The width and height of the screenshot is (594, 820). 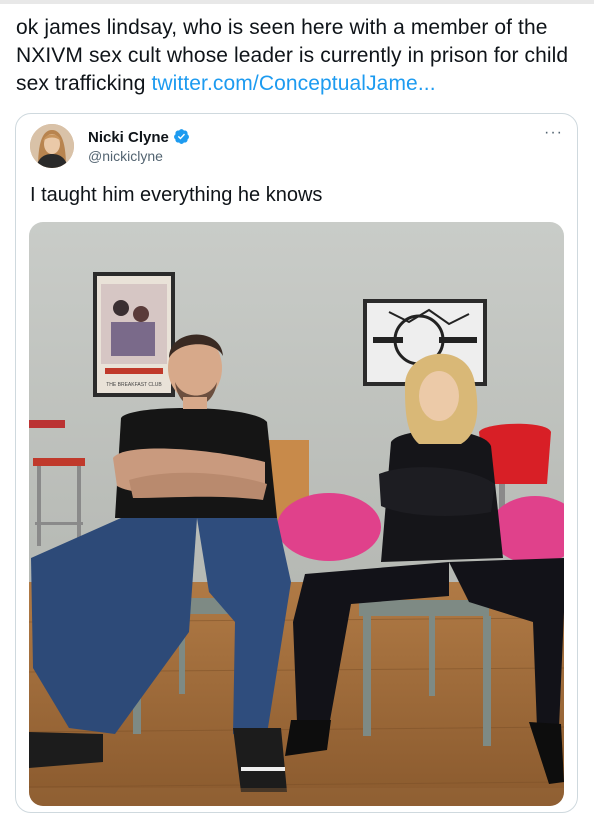 I want to click on display-name-text: Nicki Clyne, so click(x=128, y=137).